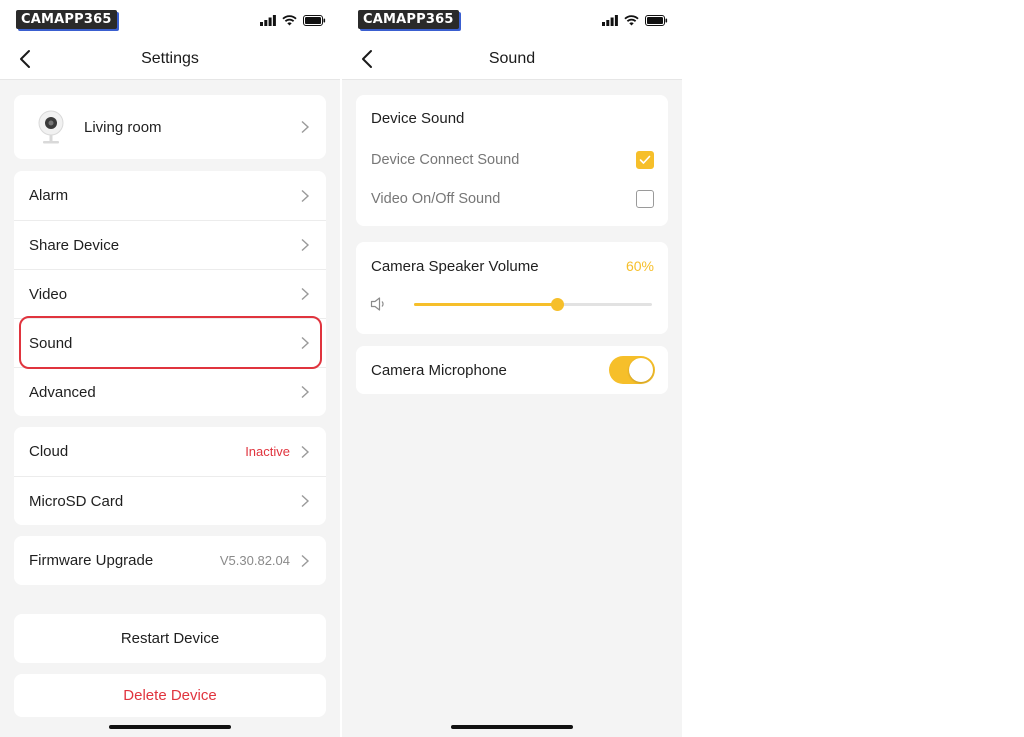 The height and width of the screenshot is (737, 1024). I want to click on microphone-row: Camera Microphone, so click(512, 370).